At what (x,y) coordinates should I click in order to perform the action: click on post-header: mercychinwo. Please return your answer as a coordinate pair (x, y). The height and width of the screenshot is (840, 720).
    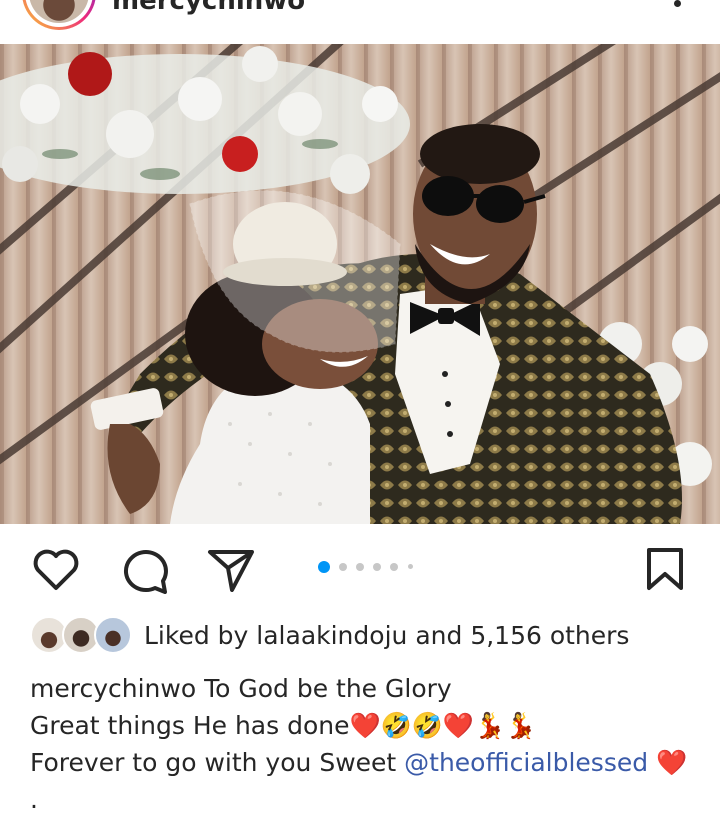
    Looking at the image, I should click on (360, 22).